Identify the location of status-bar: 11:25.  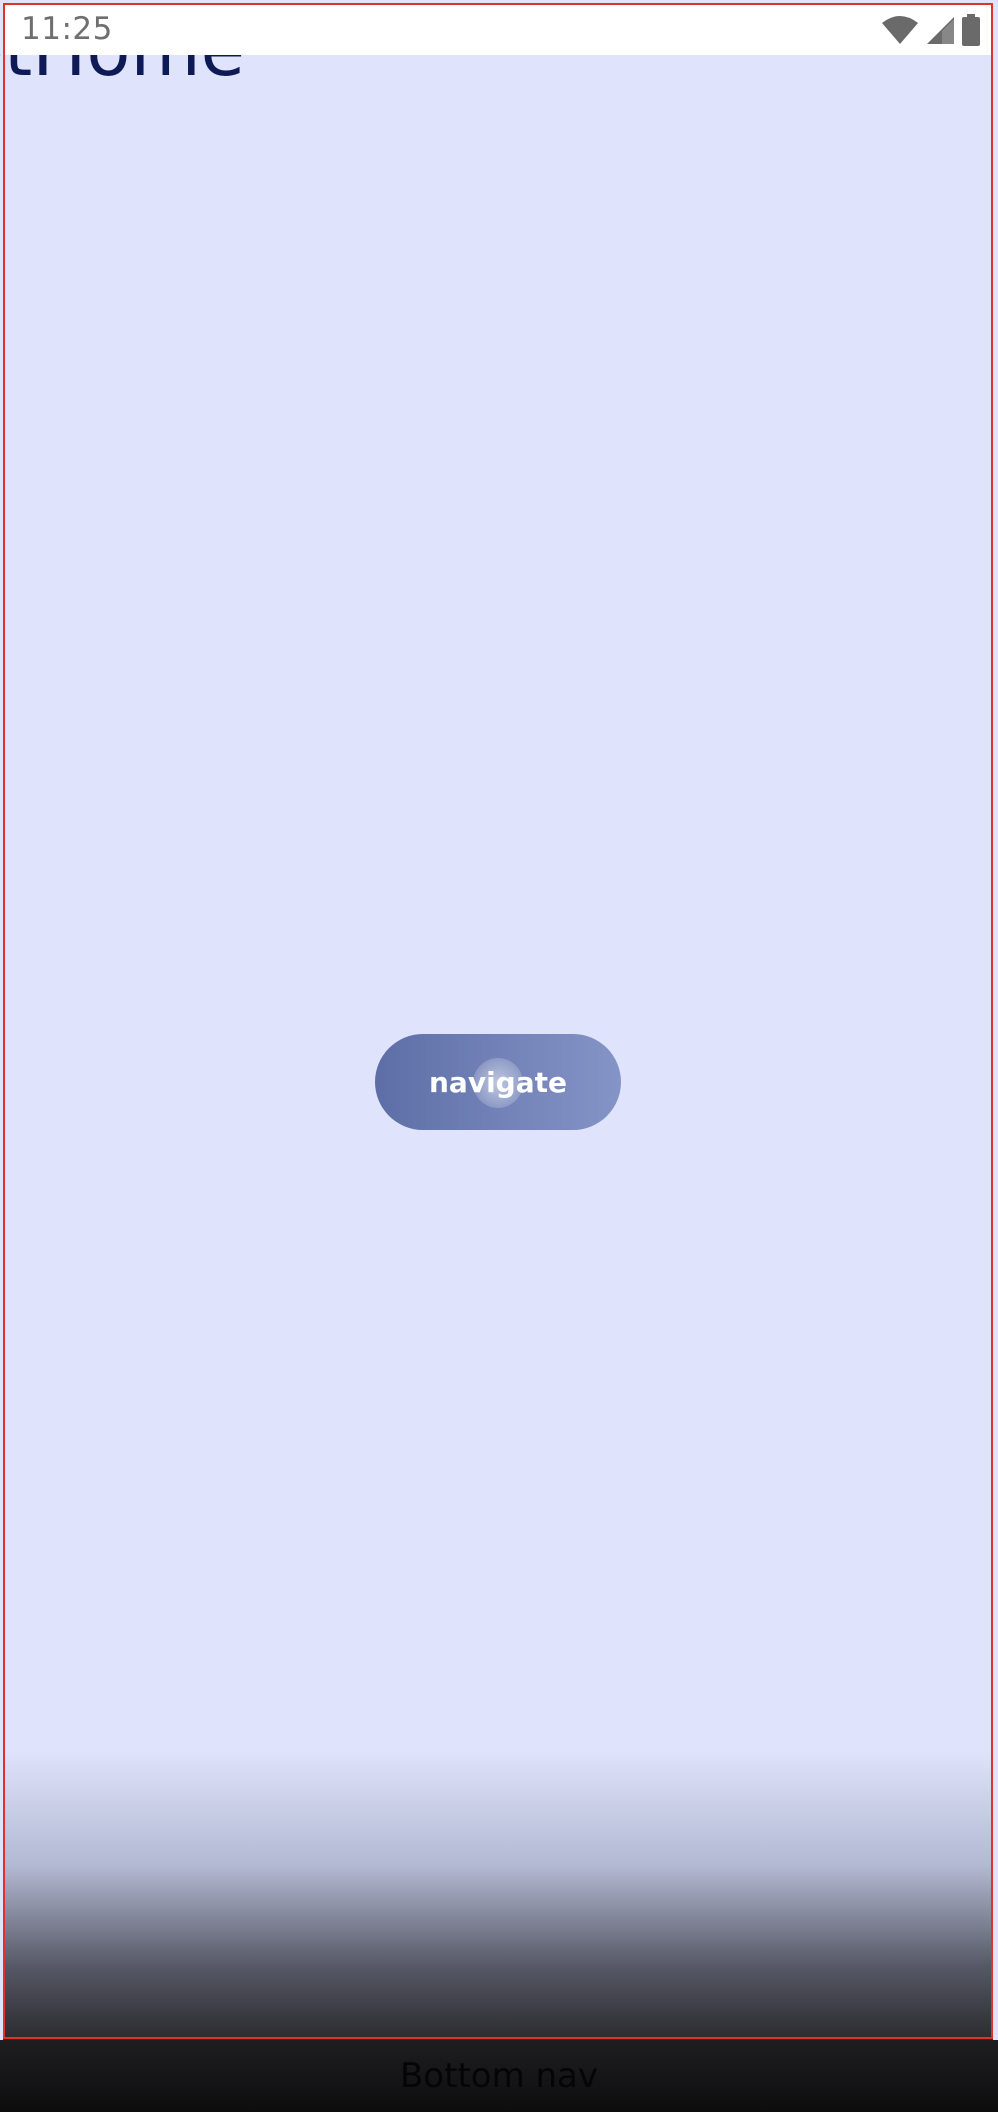
(498, 29).